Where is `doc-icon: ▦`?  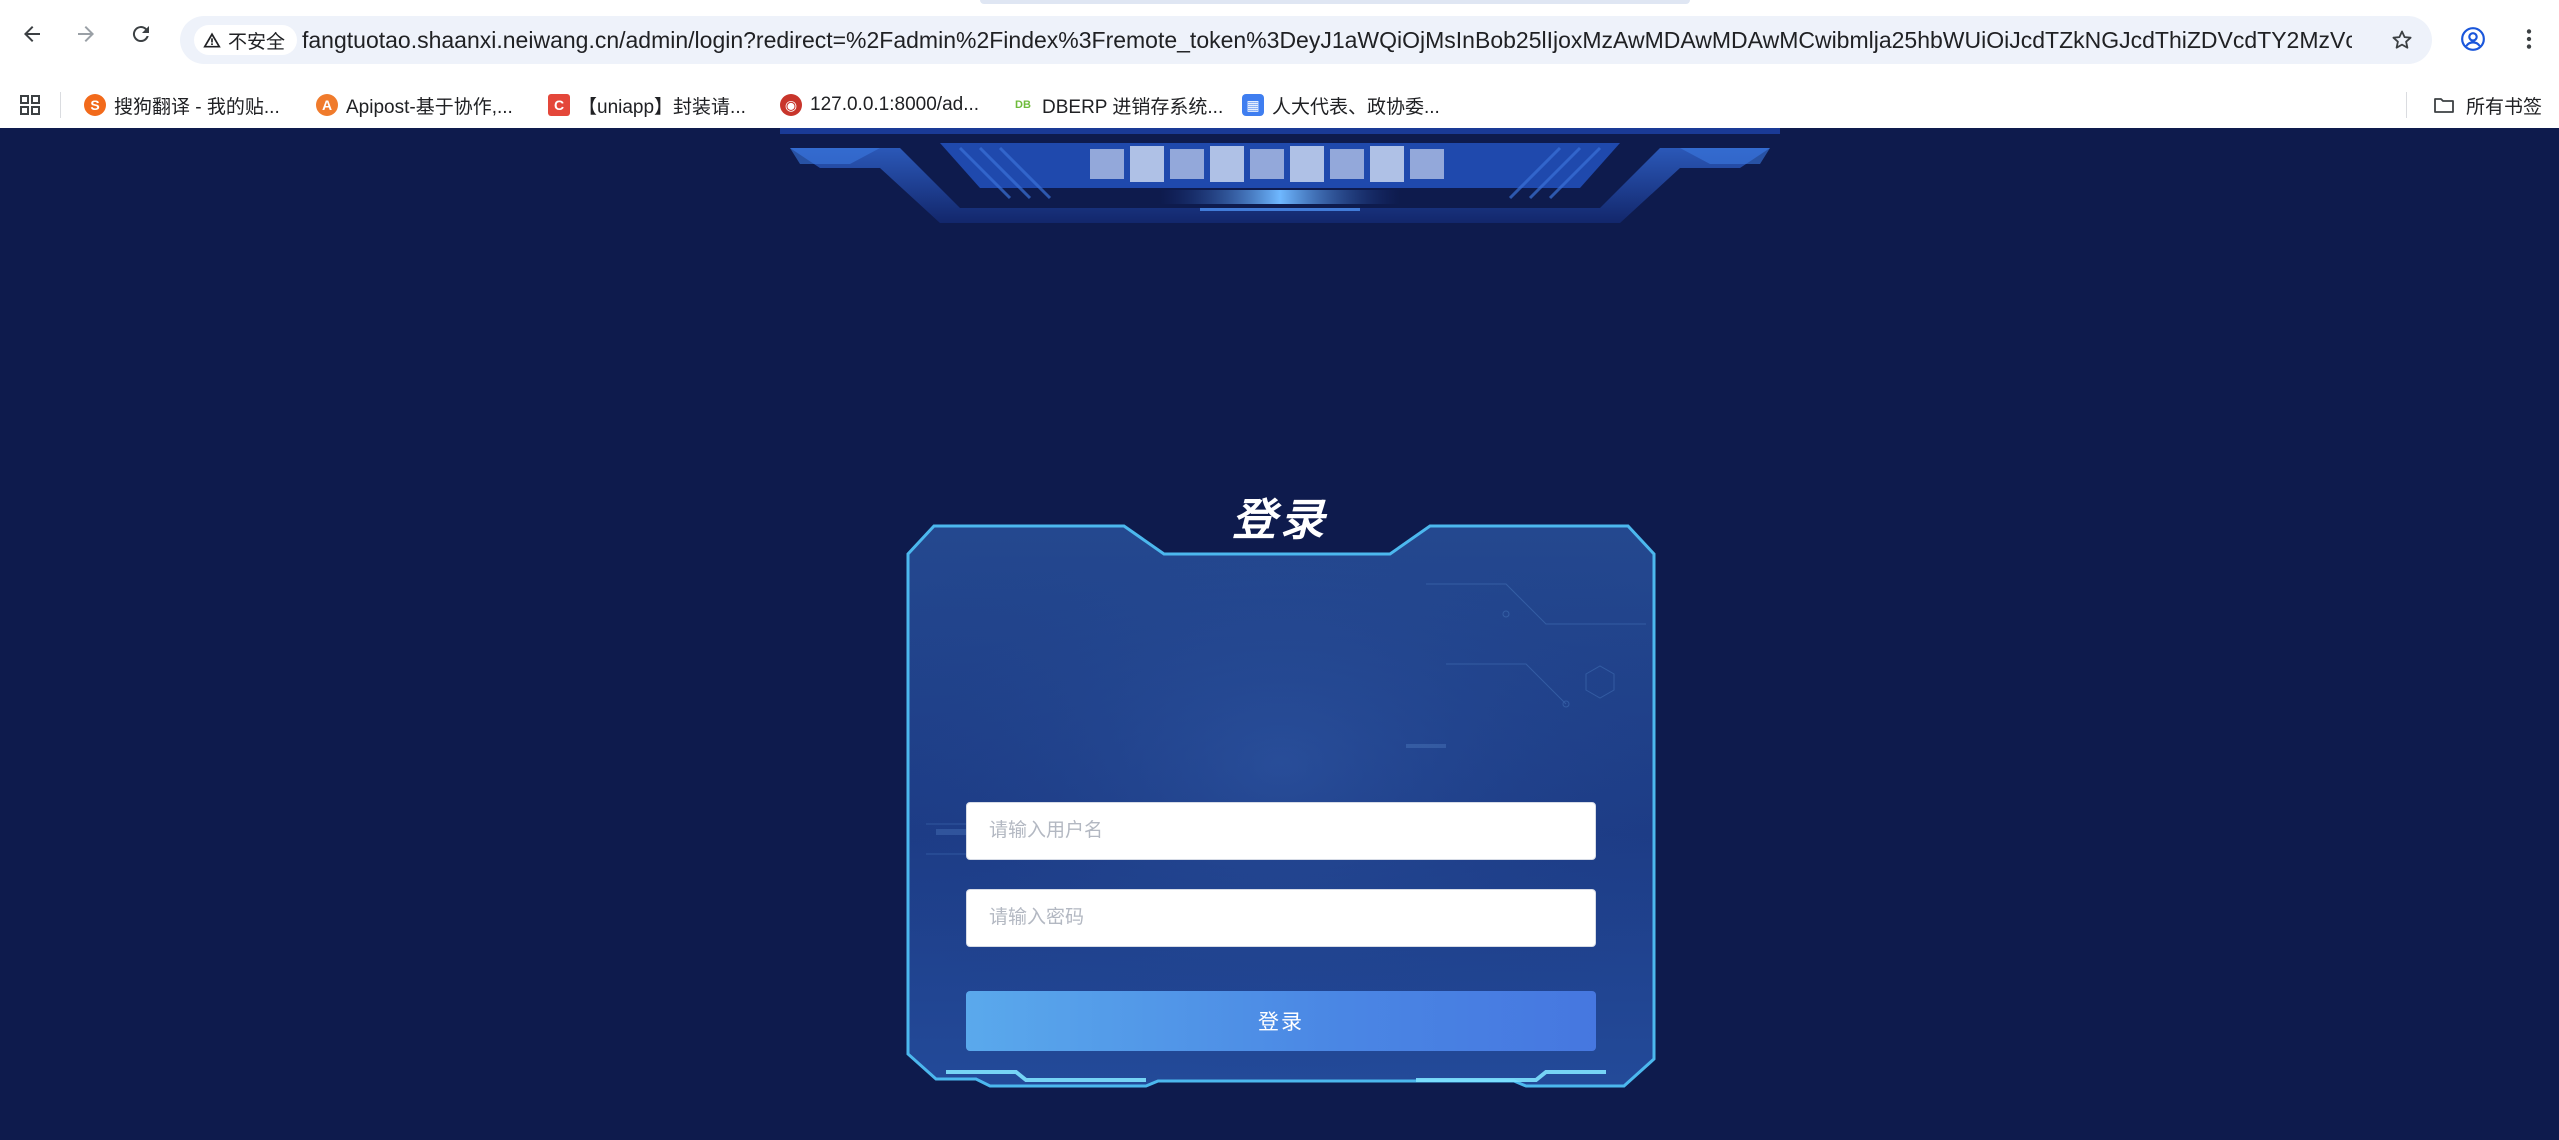
doc-icon: ▦ is located at coordinates (1253, 105).